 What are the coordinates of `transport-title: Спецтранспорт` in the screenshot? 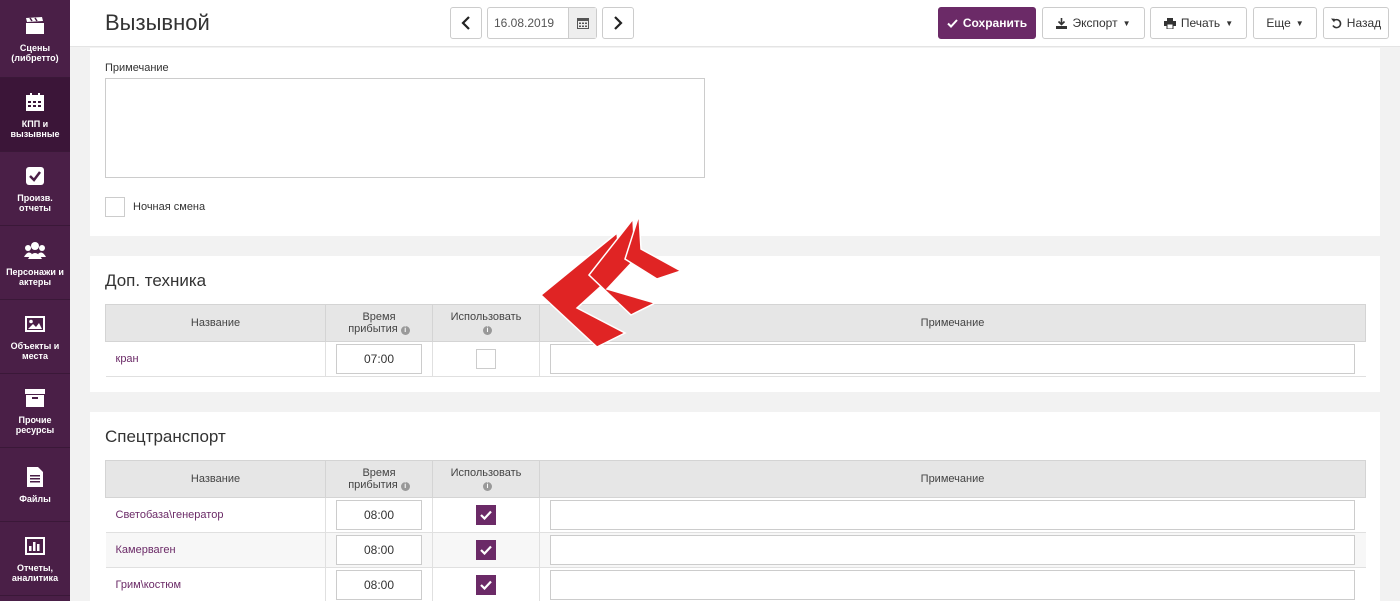 It's located at (165, 436).